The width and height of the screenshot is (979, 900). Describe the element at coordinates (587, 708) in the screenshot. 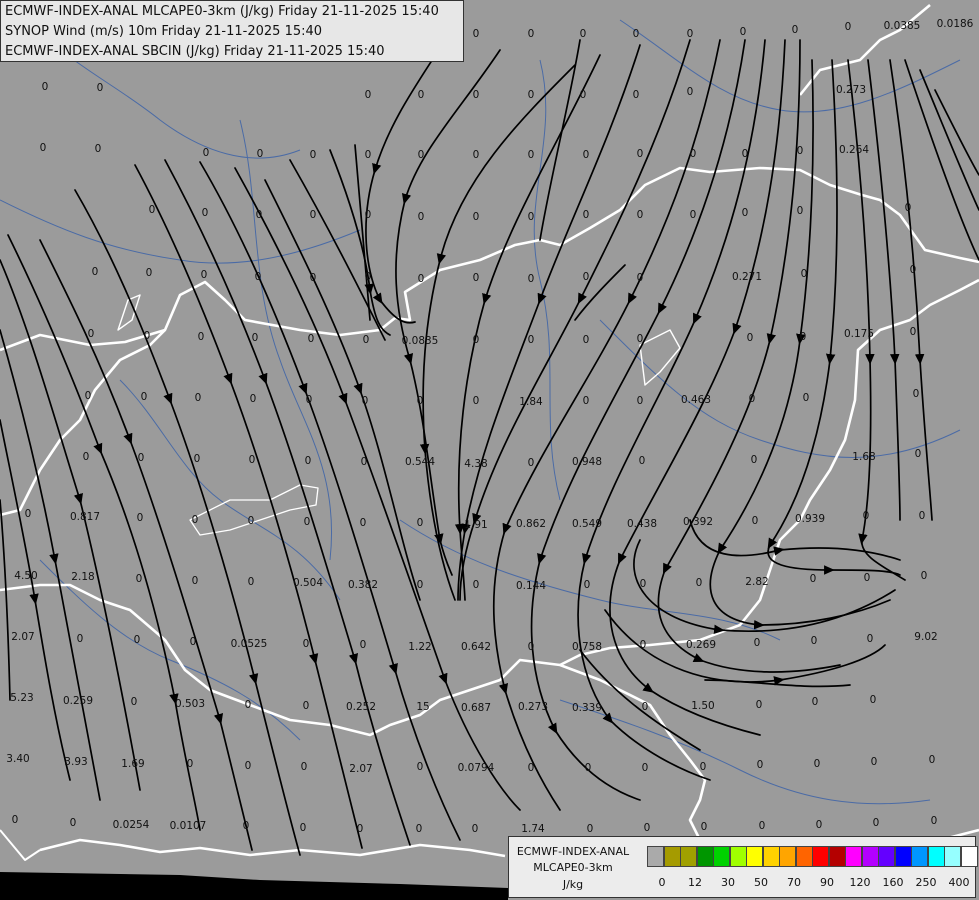

I see `map-value-label: 0.339` at that location.